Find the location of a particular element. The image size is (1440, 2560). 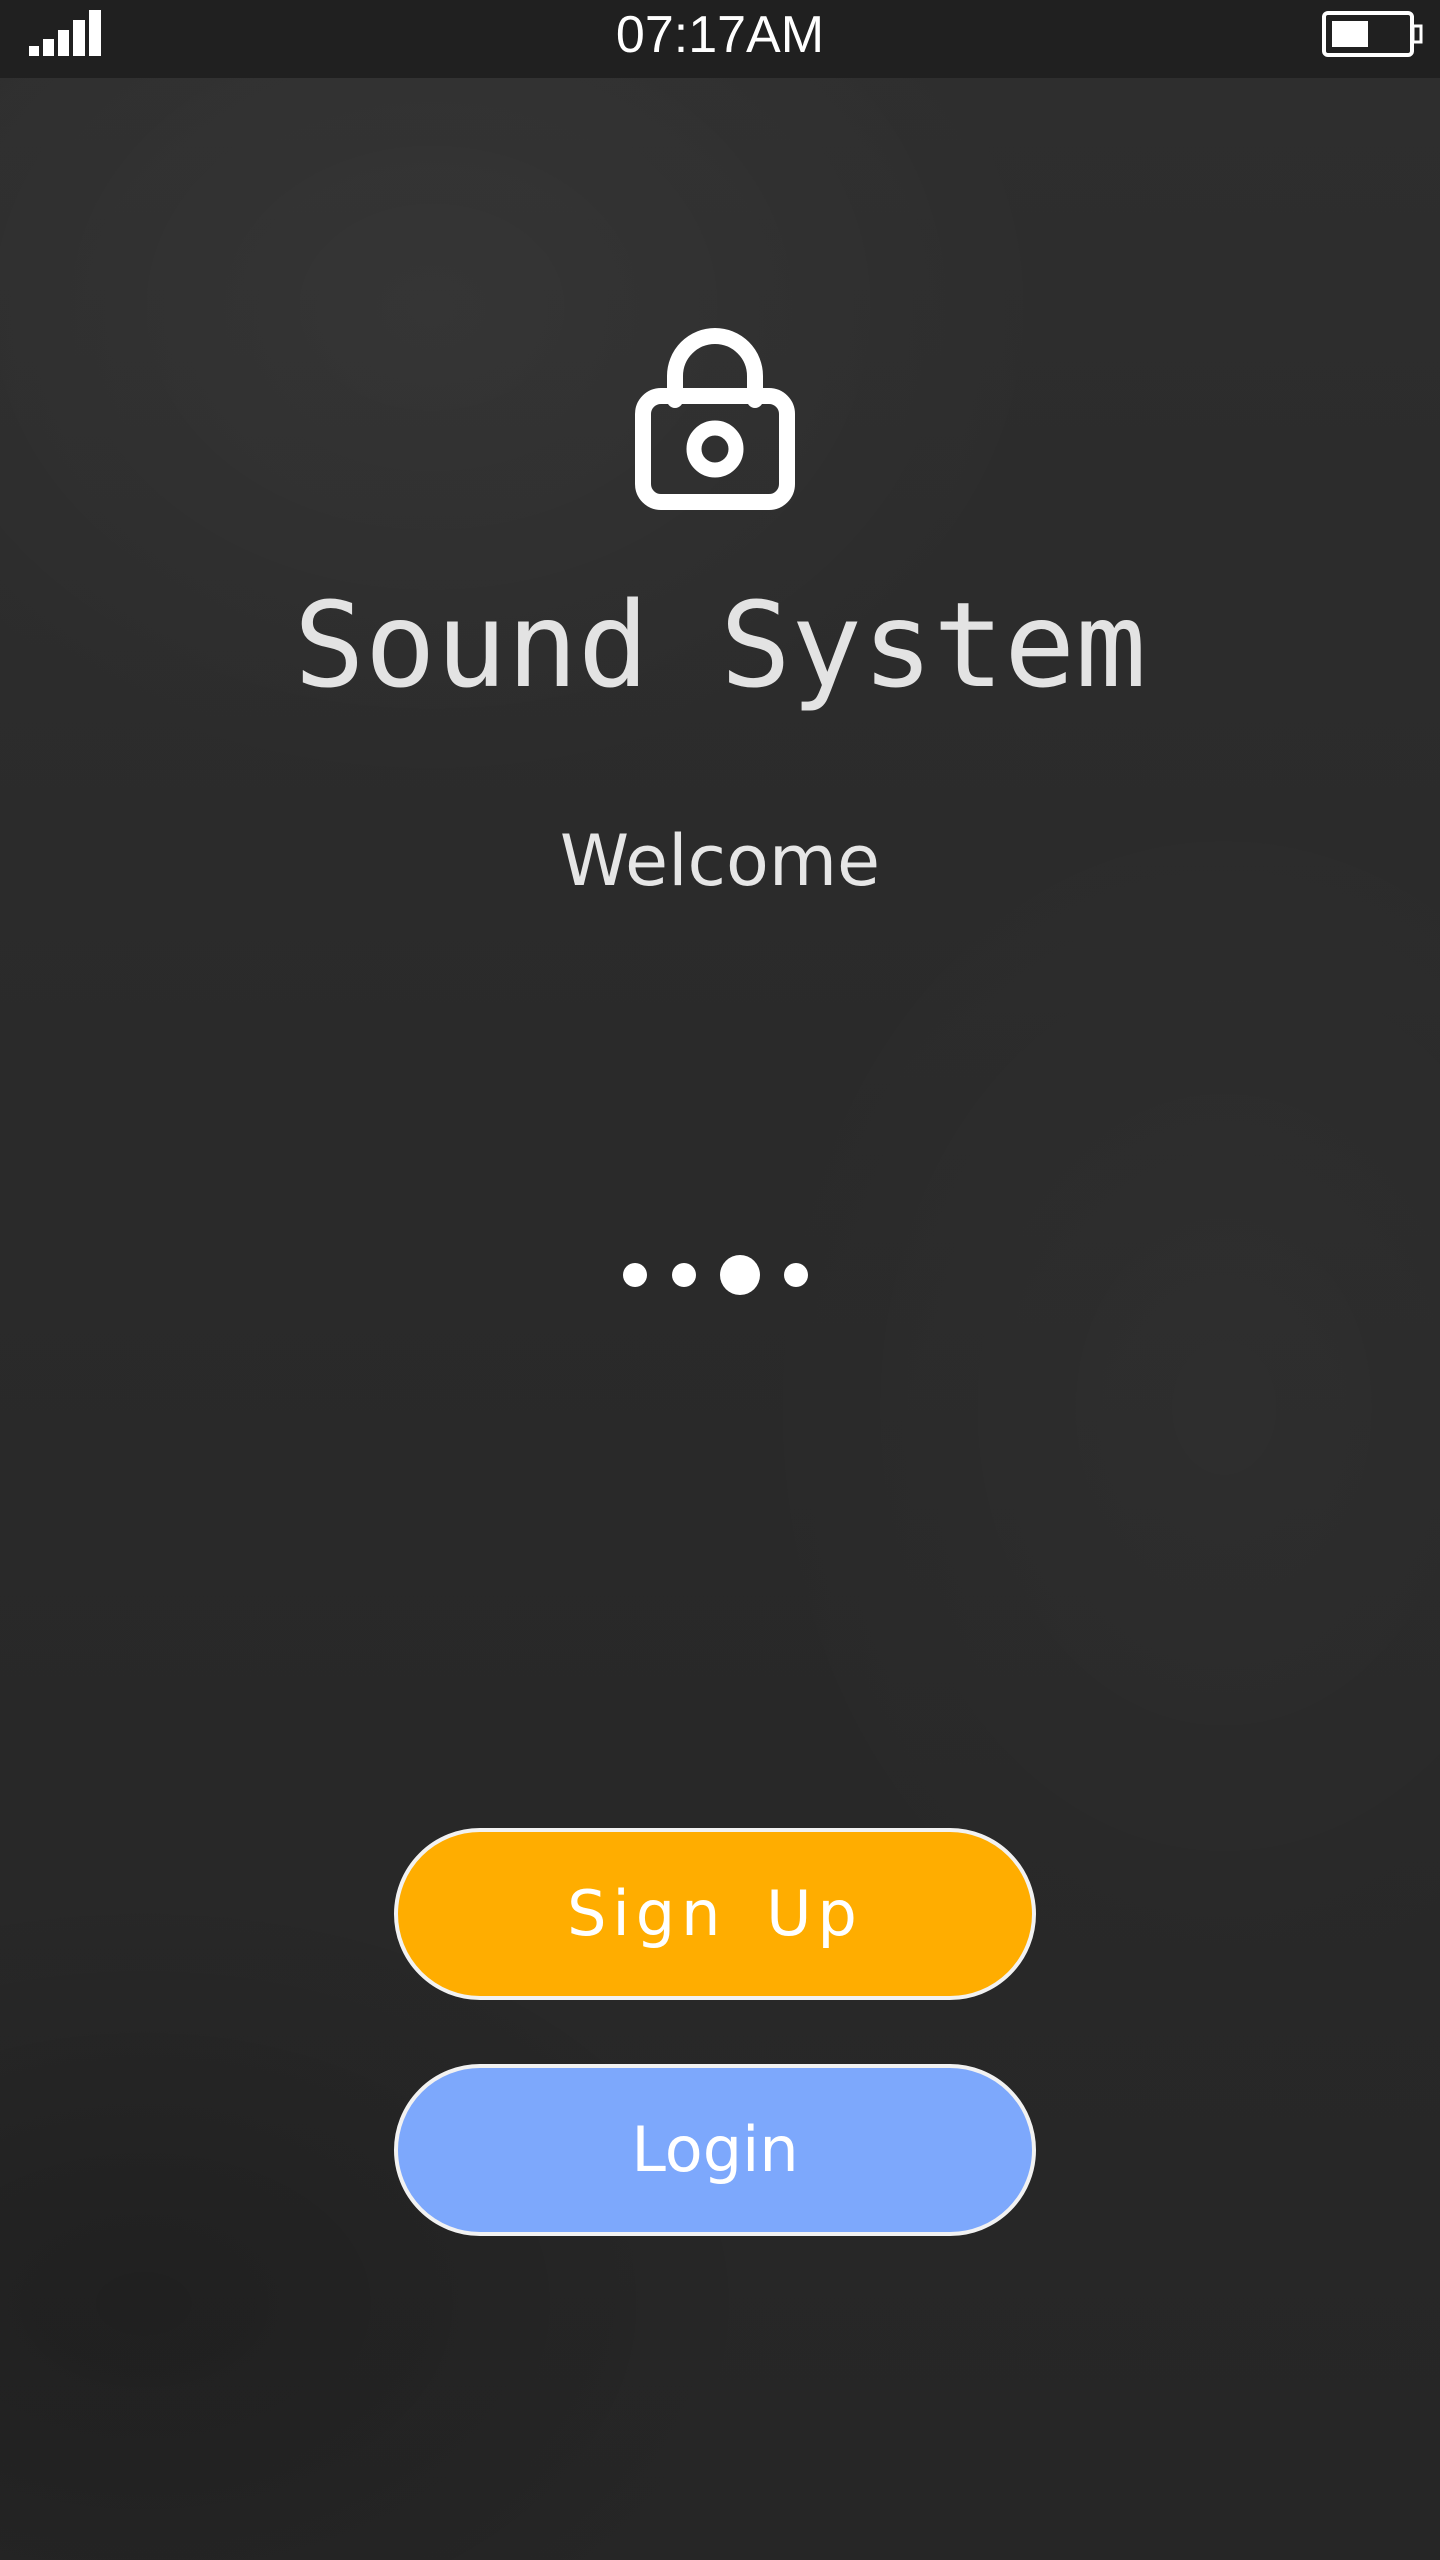

lock-icon is located at coordinates (715, 419).